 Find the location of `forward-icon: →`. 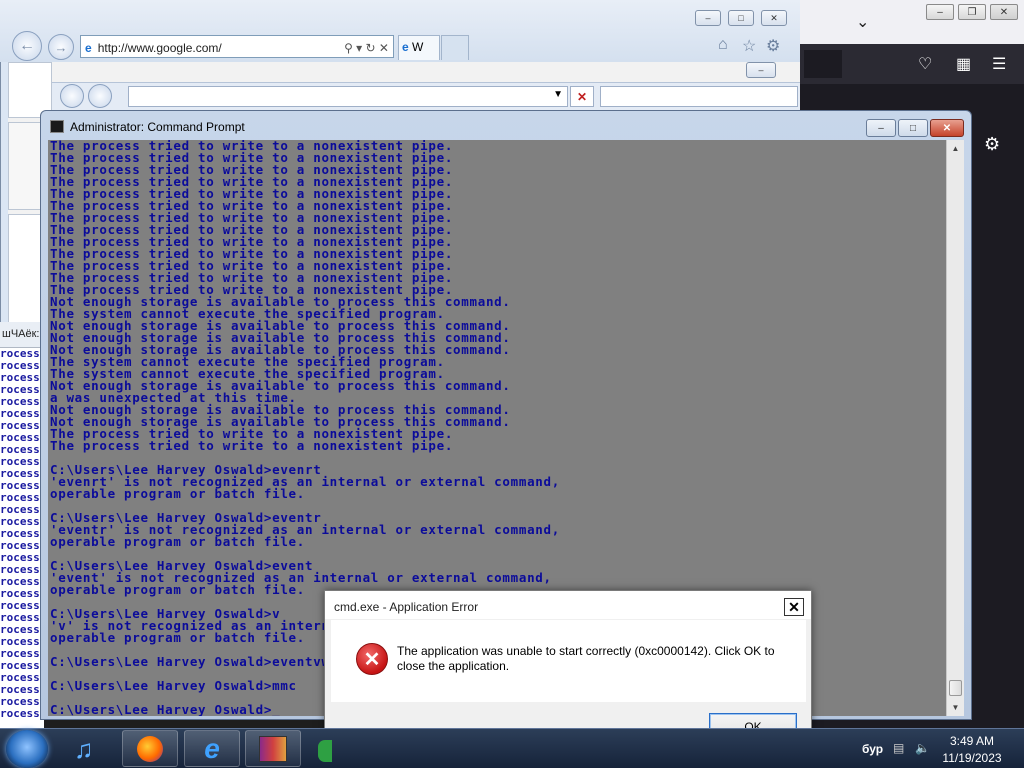

forward-icon: → is located at coordinates (61, 47).